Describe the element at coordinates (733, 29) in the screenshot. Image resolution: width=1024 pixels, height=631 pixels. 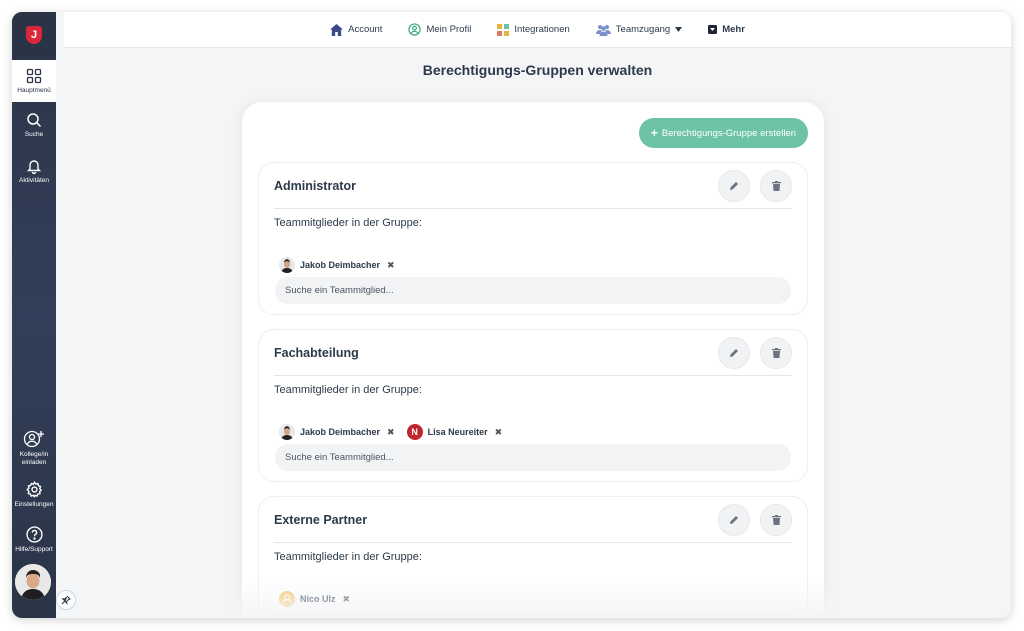
I see `nav-more-label: Mehr` at that location.